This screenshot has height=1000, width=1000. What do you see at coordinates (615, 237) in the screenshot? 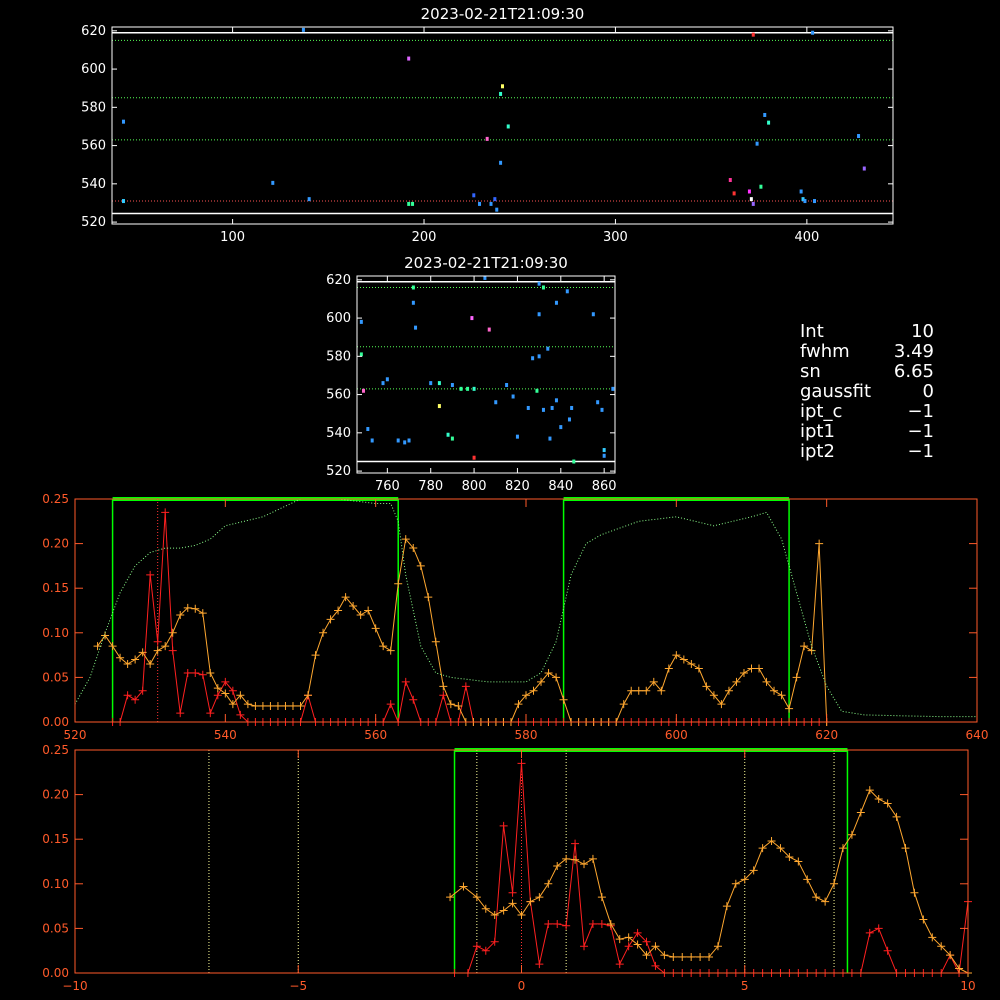
I see `x-tick-label: 300` at bounding box center [615, 237].